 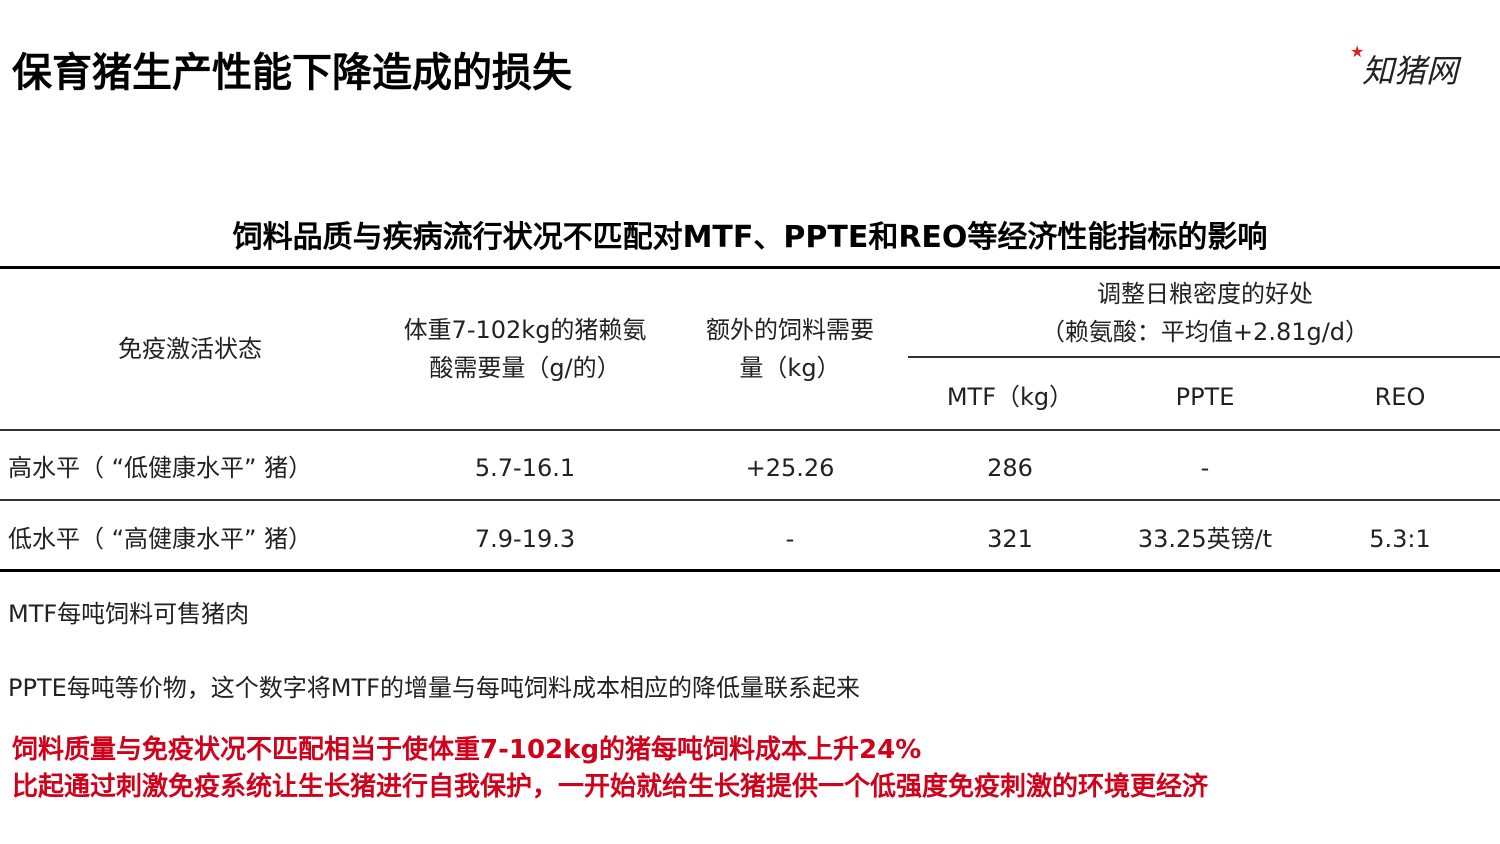 I want to click on row1-mtf: 286, so click(x=1010, y=468).